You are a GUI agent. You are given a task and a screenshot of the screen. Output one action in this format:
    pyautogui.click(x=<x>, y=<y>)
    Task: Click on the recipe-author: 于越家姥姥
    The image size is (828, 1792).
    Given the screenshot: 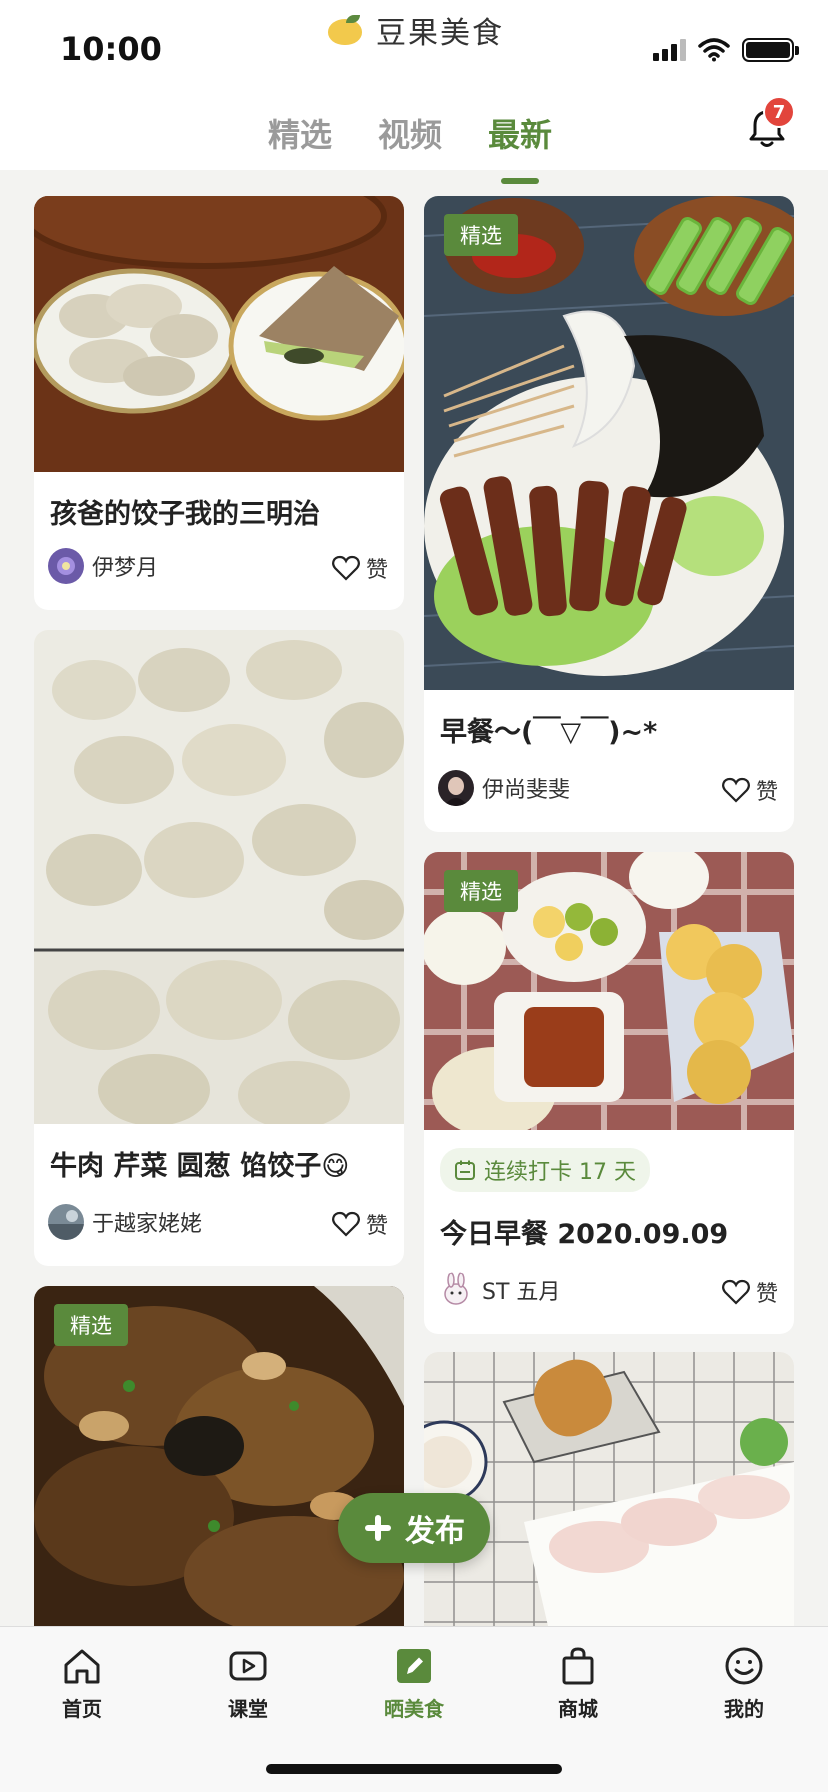 What is the action you would take?
    pyautogui.click(x=125, y=1222)
    